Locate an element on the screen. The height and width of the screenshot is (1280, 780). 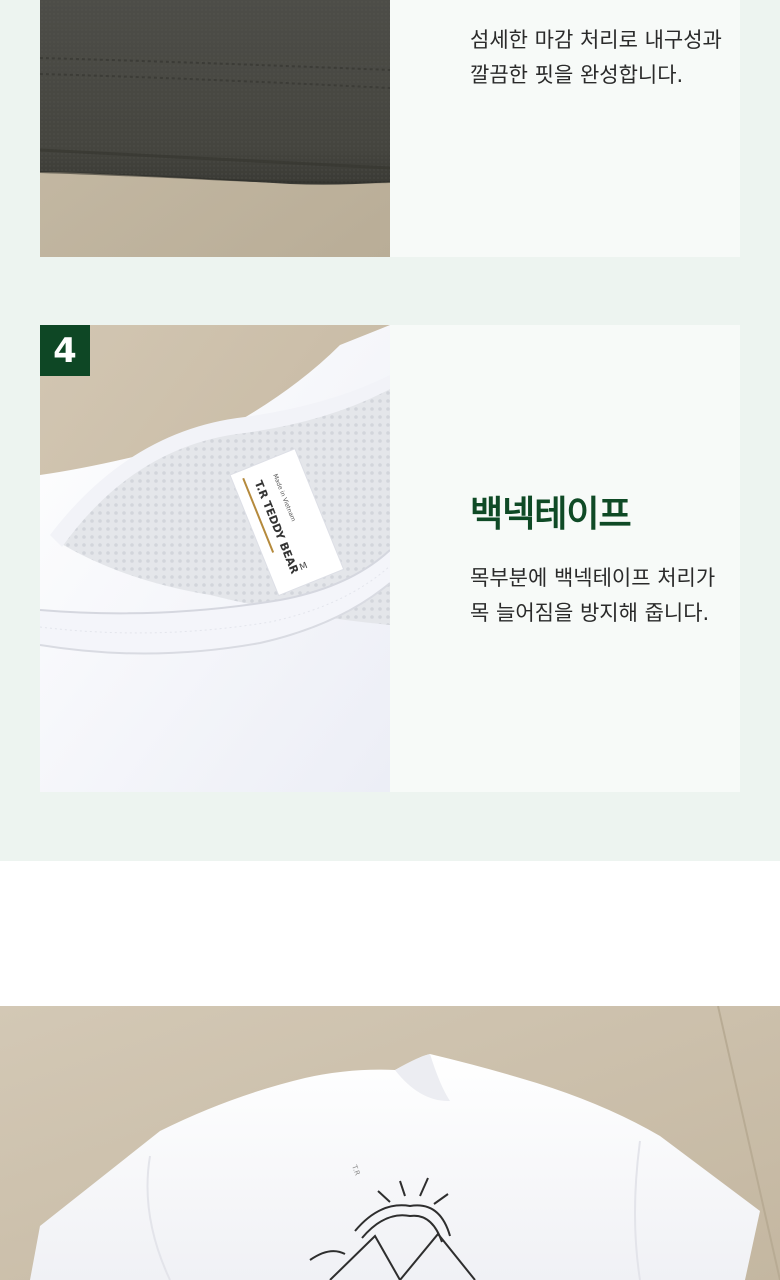
fabric-hem-photo is located at coordinates (215, 128).